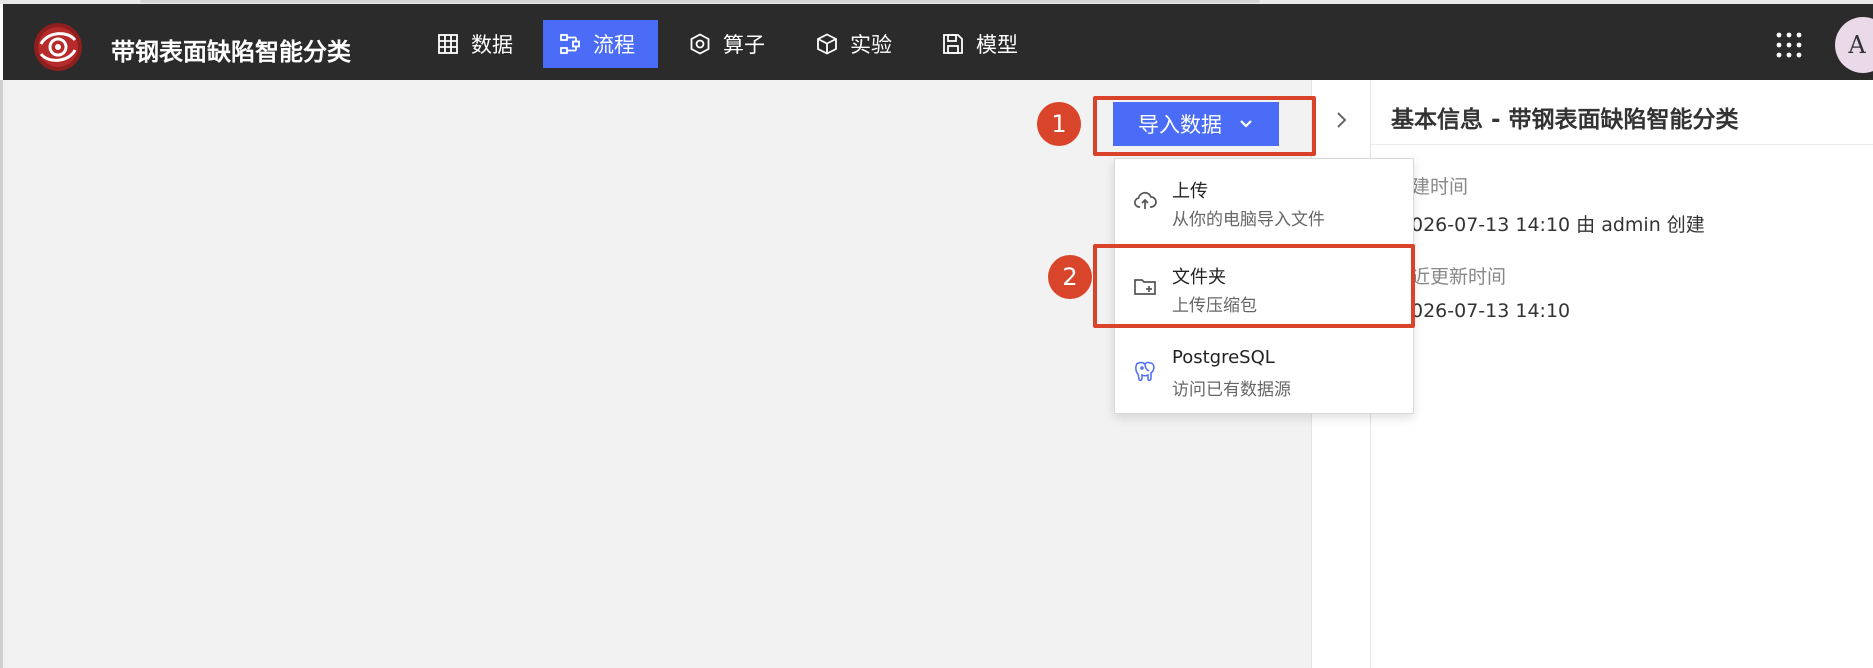  Describe the element at coordinates (1059, 124) in the screenshot. I see `step-badge-1: 1` at that location.